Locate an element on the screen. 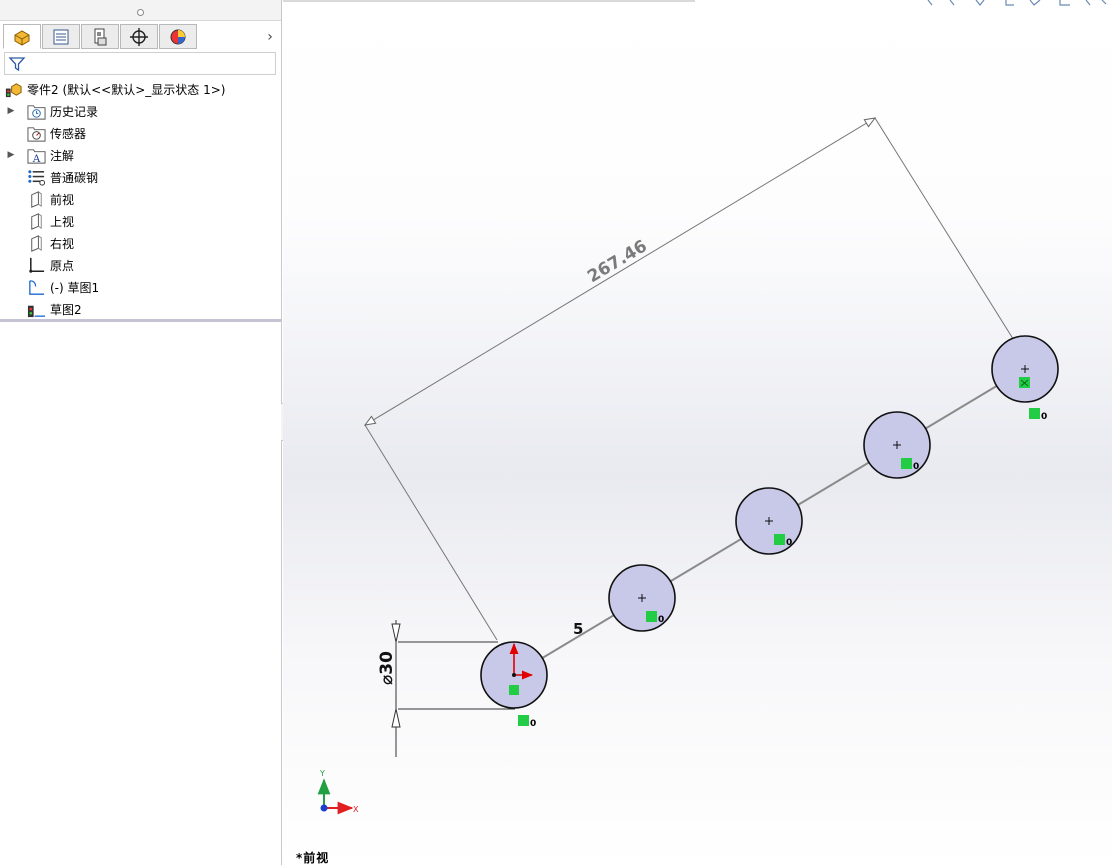 Image resolution: width=1112 pixels, height=866 pixels. tree-item-right-plane: 右视 is located at coordinates (140, 243).